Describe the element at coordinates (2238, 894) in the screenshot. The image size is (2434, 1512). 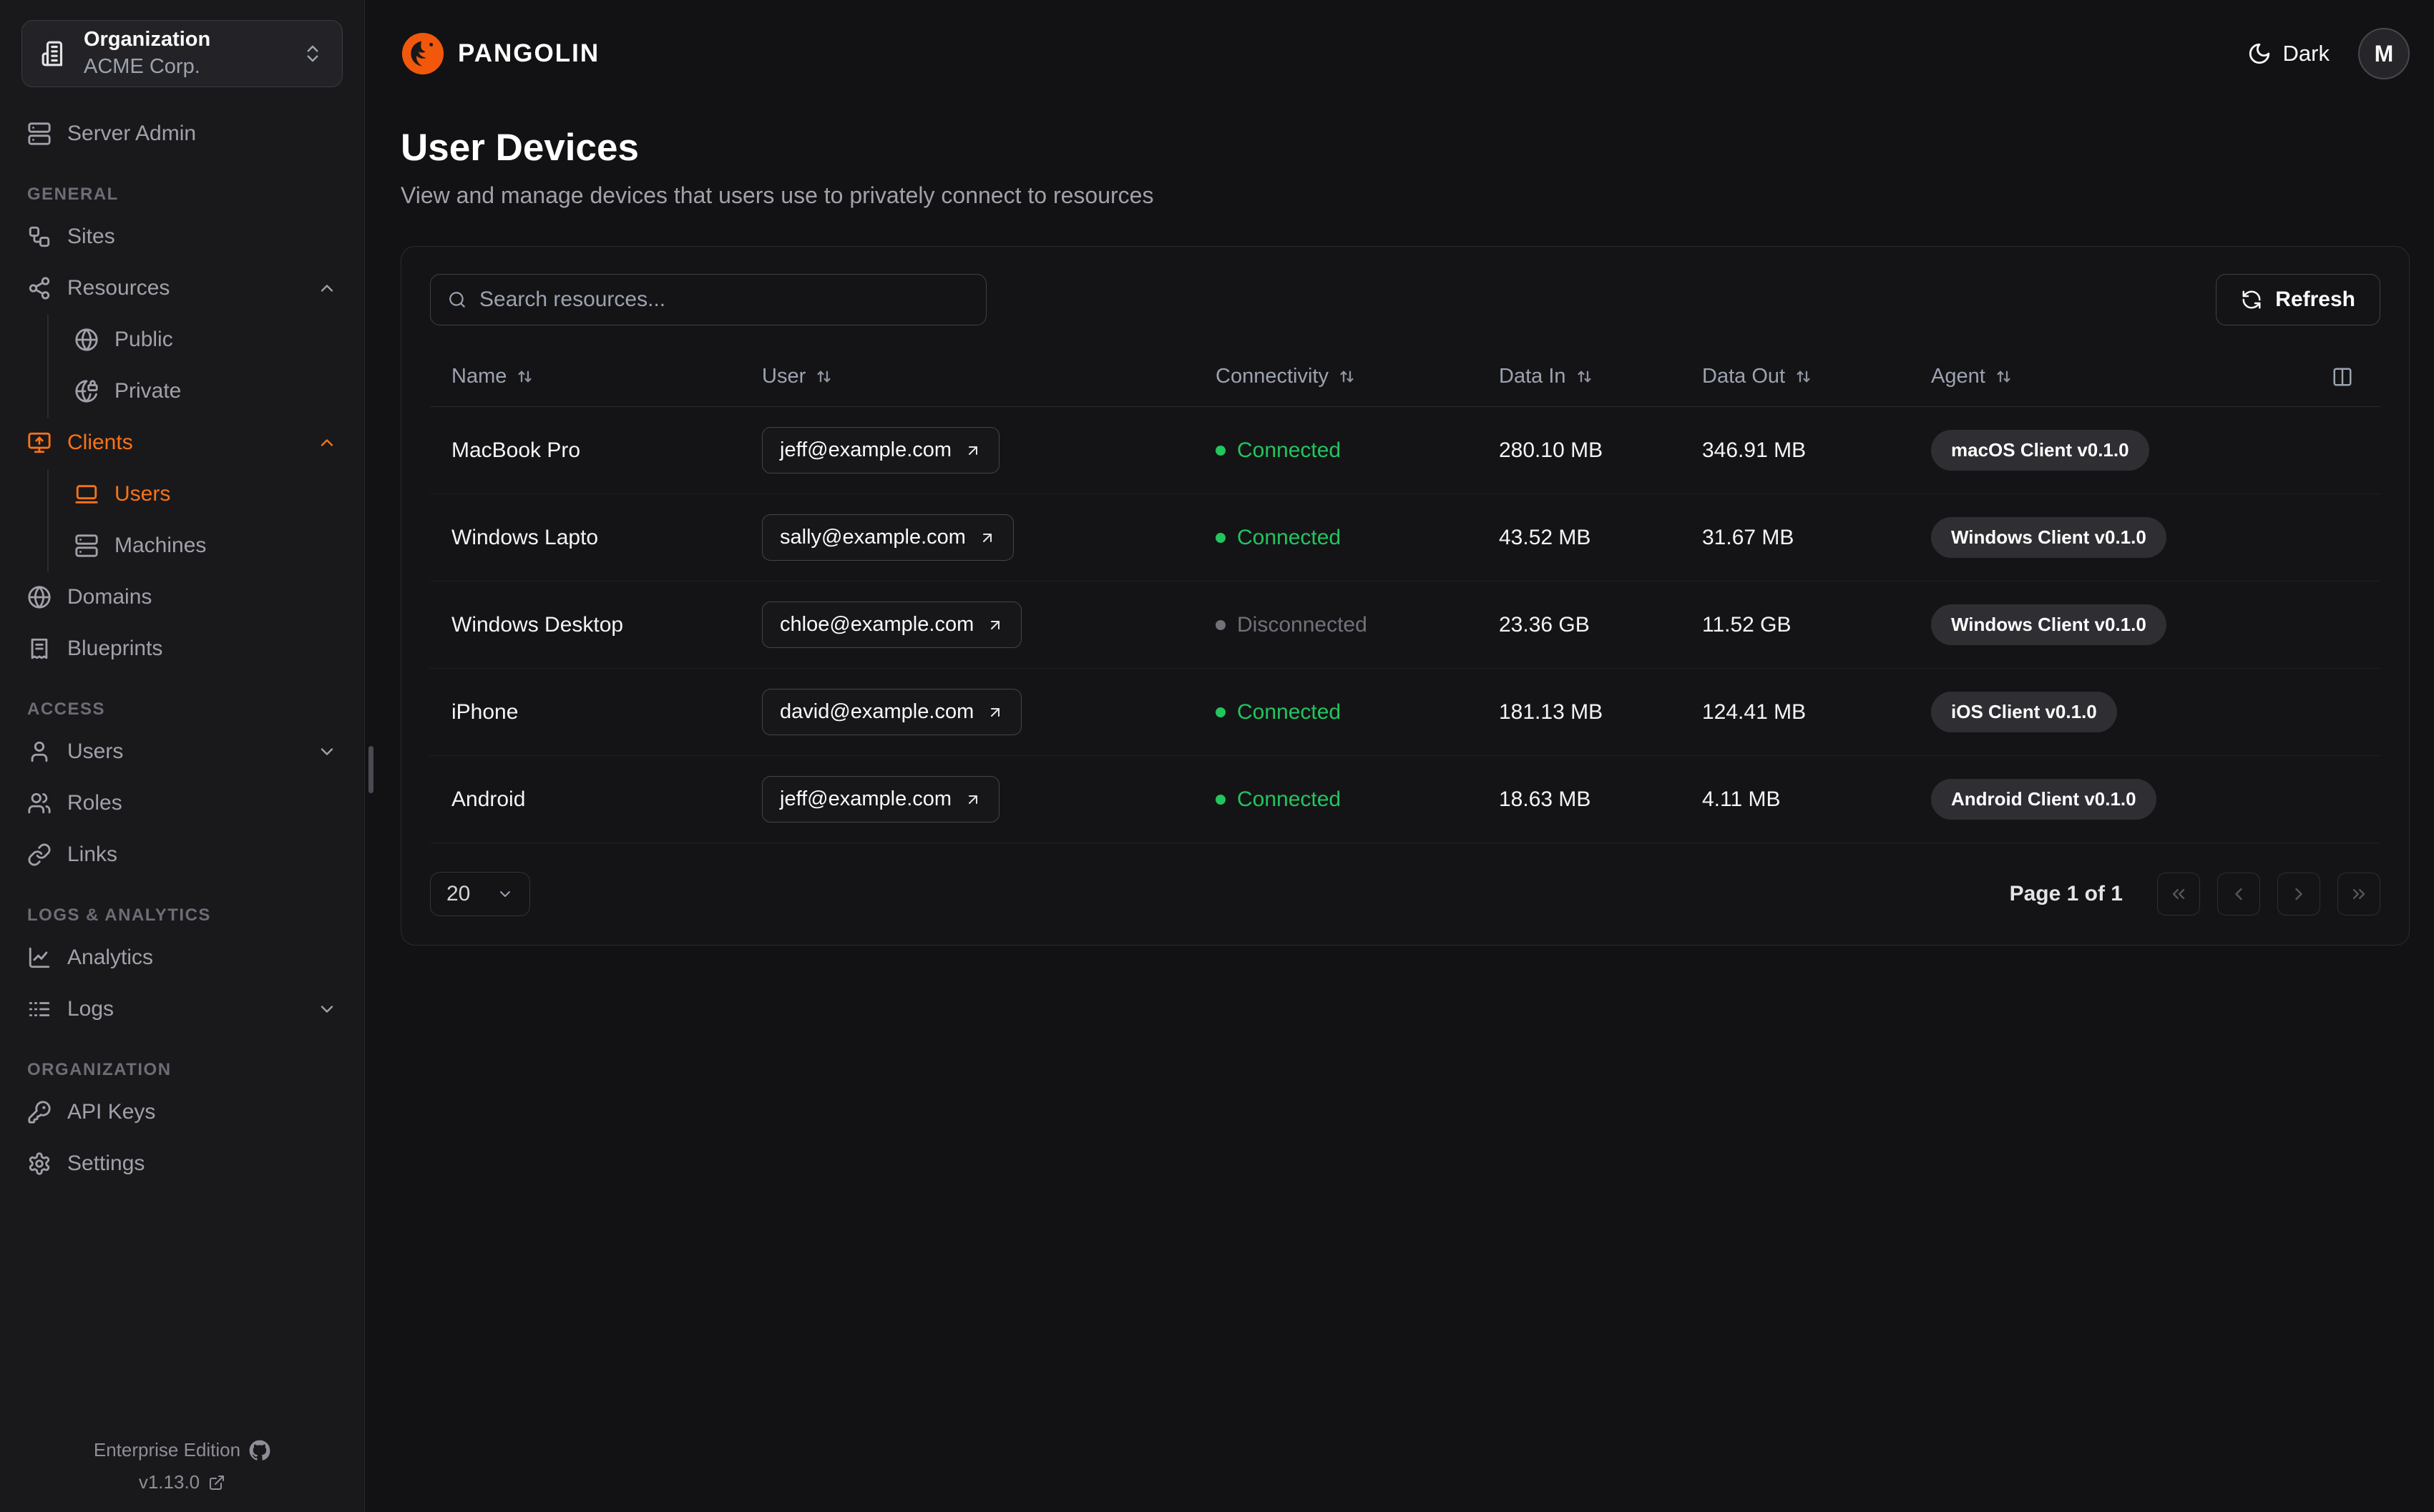
I see `previous-page-button` at that location.